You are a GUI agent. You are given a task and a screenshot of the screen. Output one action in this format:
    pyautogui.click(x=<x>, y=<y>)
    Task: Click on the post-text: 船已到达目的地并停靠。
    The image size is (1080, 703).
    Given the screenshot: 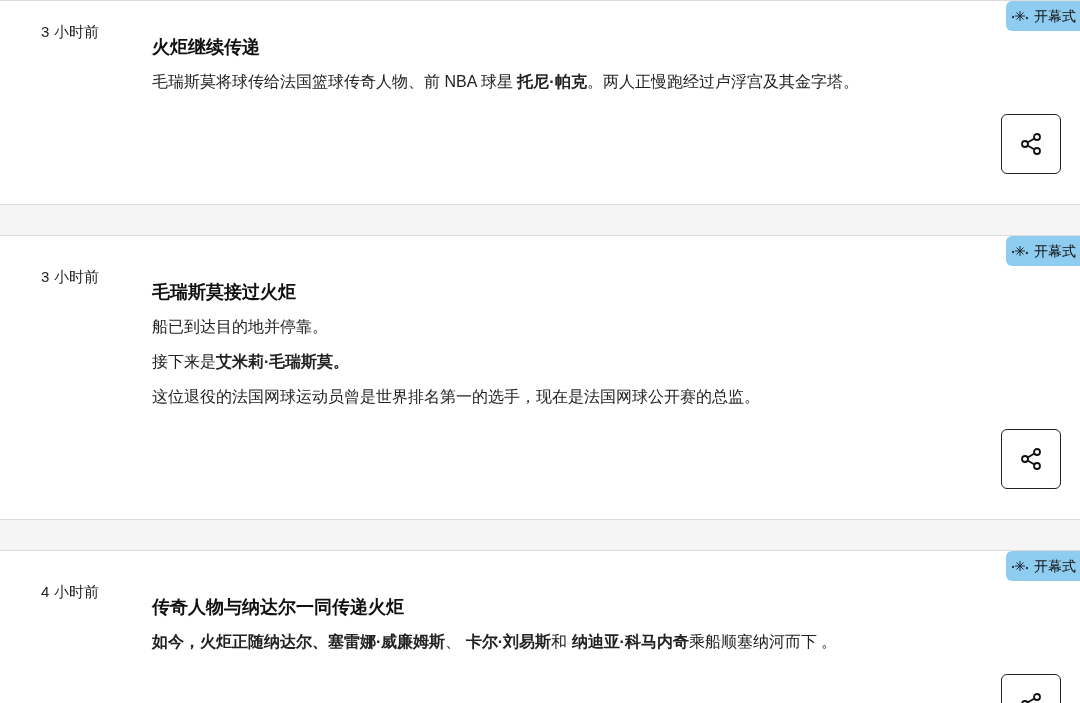 What is the action you would take?
    pyautogui.click(x=240, y=327)
    